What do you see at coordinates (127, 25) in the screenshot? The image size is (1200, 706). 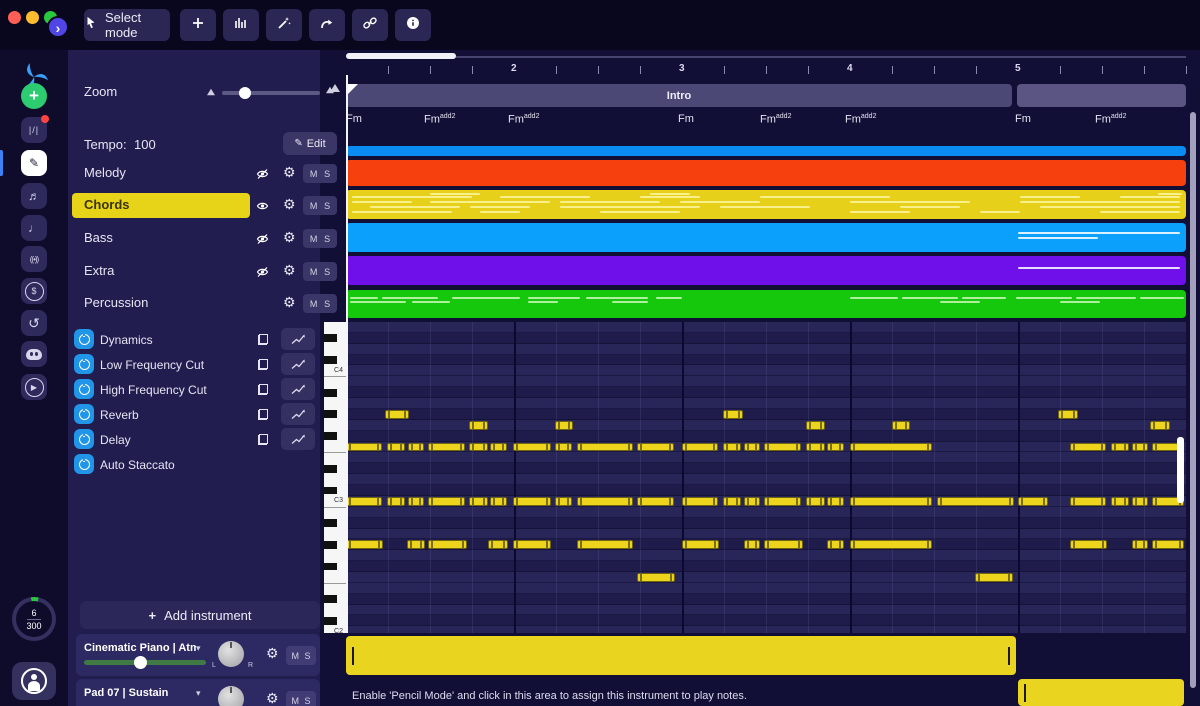 I see `select-mode-button: Select mode` at bounding box center [127, 25].